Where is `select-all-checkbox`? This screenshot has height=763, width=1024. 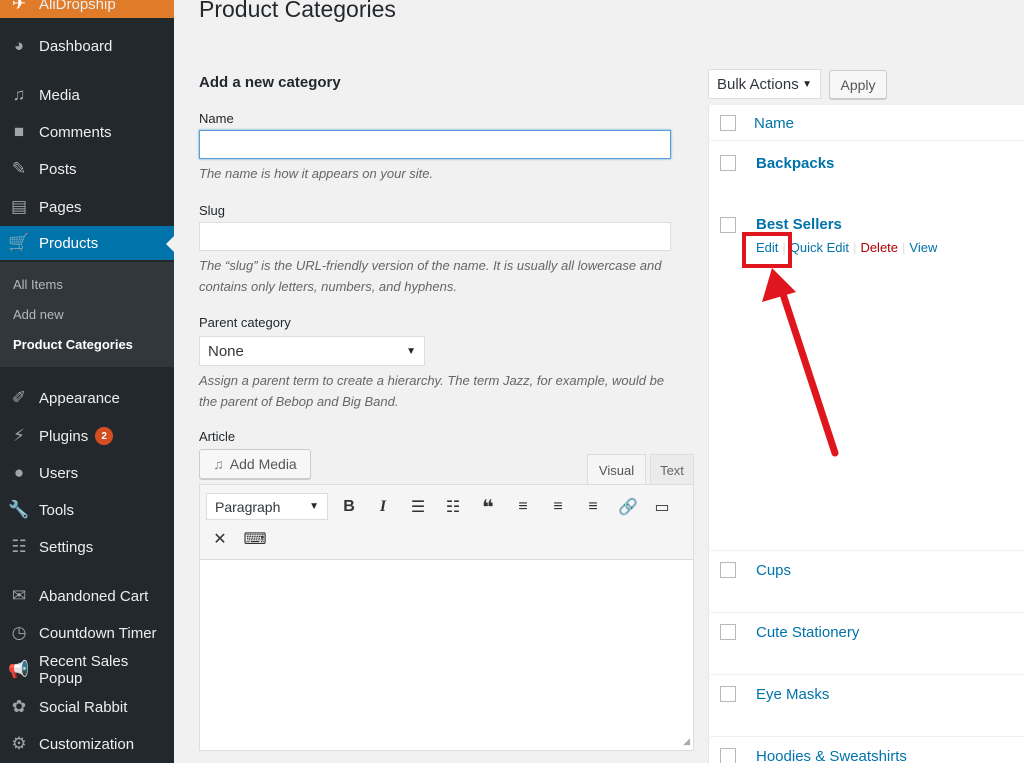
select-all-checkbox is located at coordinates (728, 123).